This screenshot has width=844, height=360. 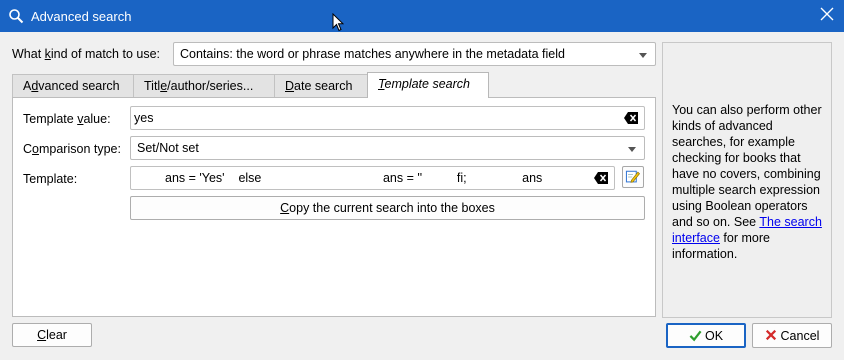 What do you see at coordinates (338, 22) in the screenshot?
I see `mouse-cursor-icon` at bounding box center [338, 22].